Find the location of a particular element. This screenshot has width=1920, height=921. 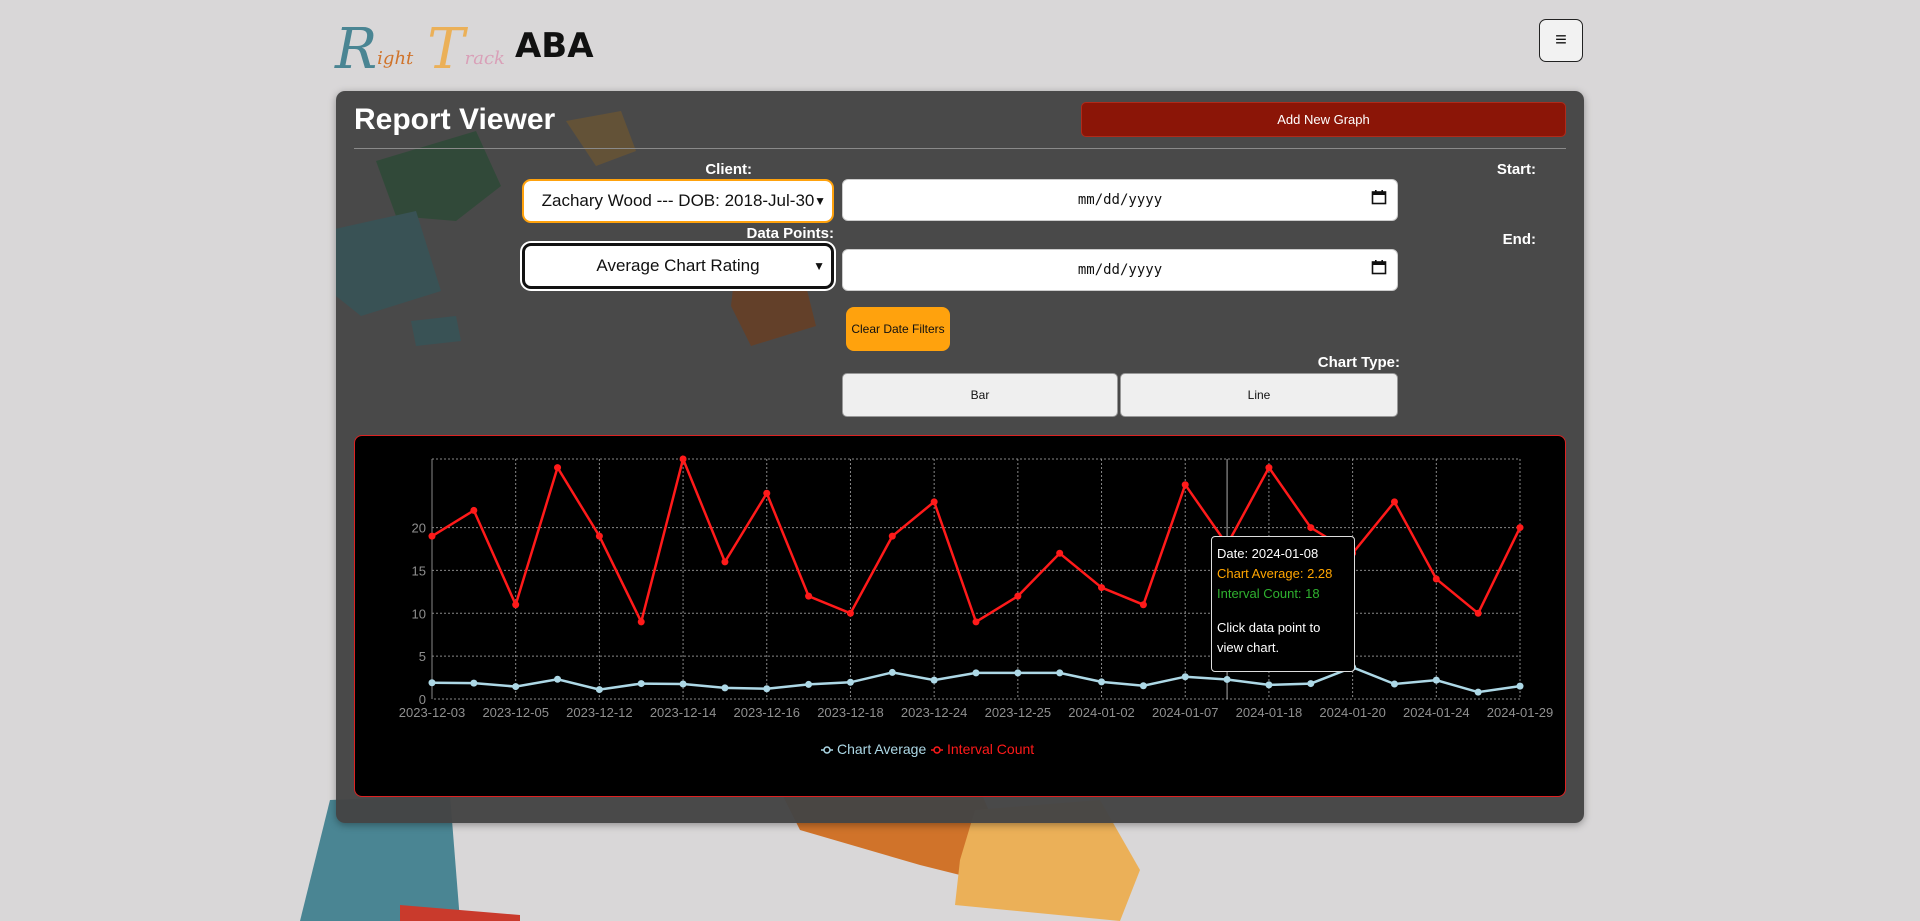

data-points-label: Data Points: is located at coordinates (790, 233).